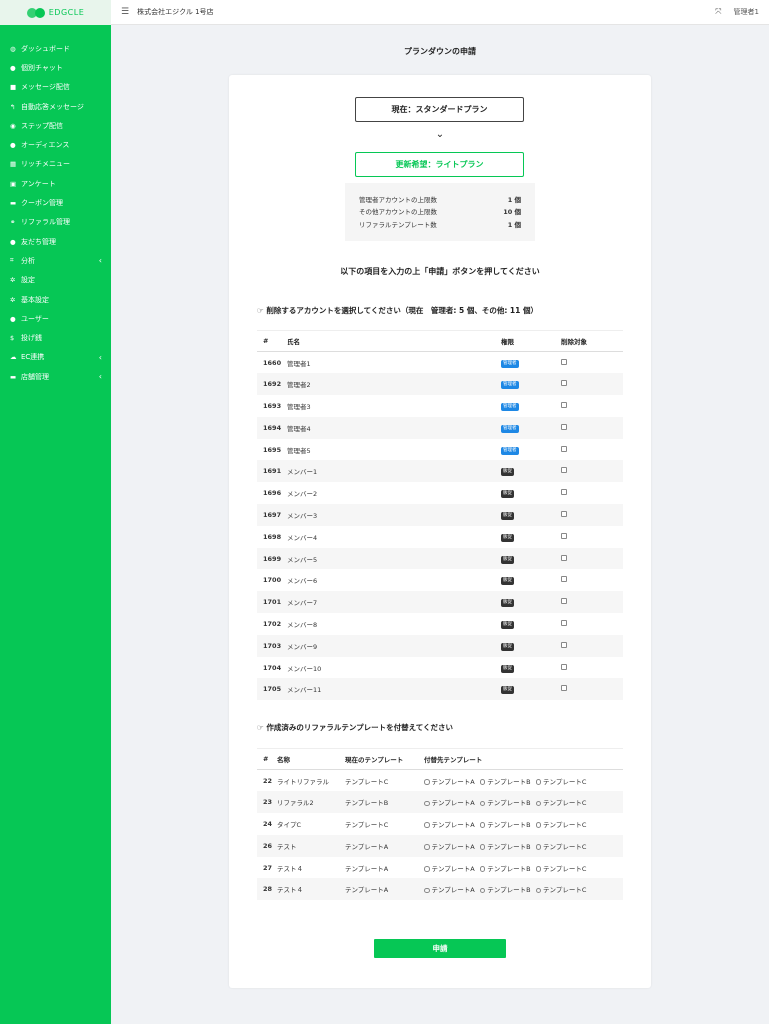  I want to click on step-icon: ◉, so click(13, 125).